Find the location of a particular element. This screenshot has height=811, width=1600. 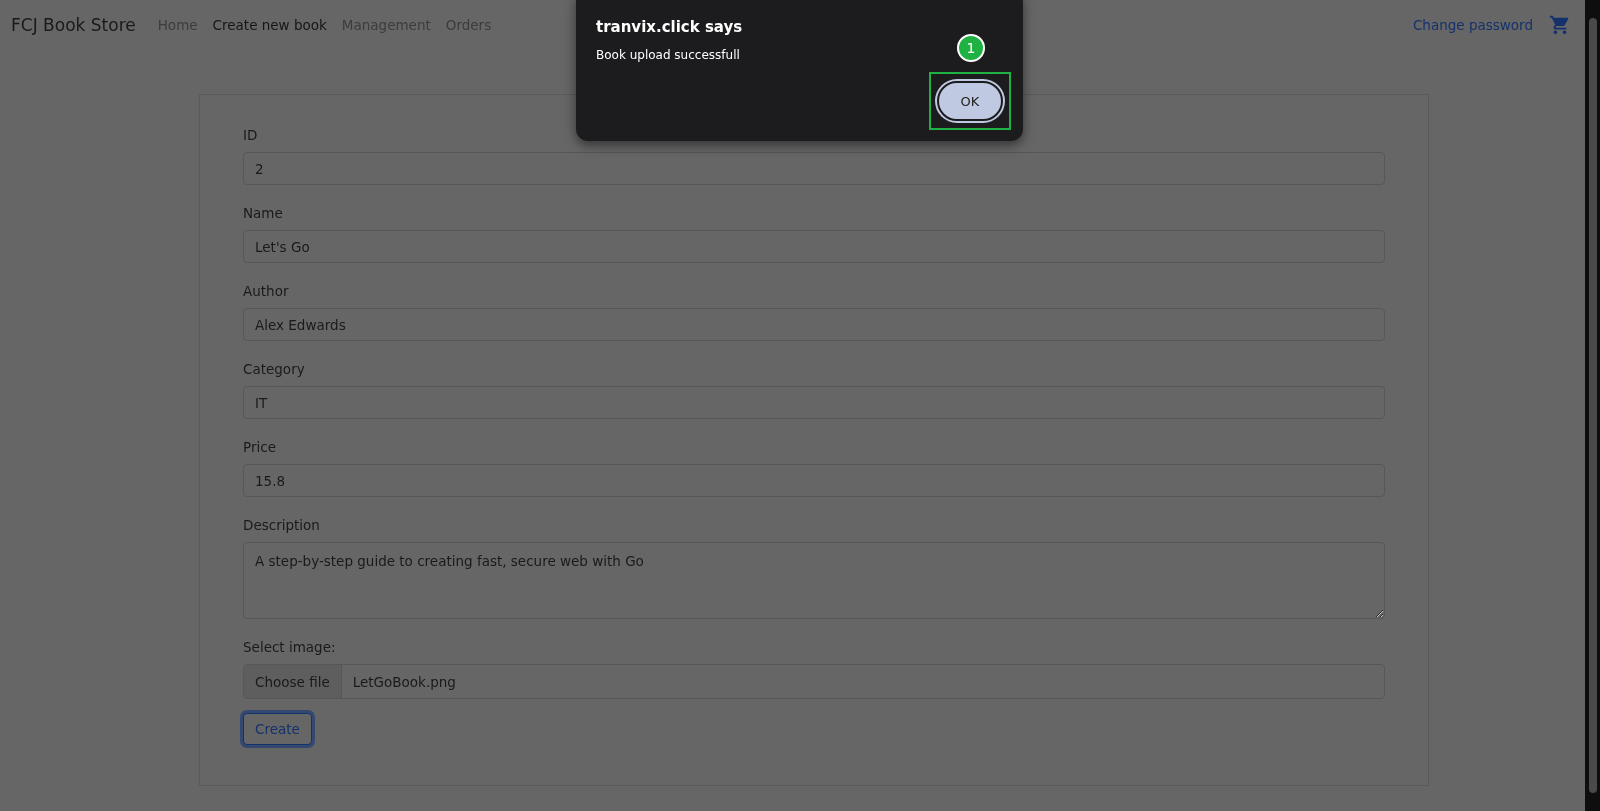

field-label: Select image: is located at coordinates (290, 647).